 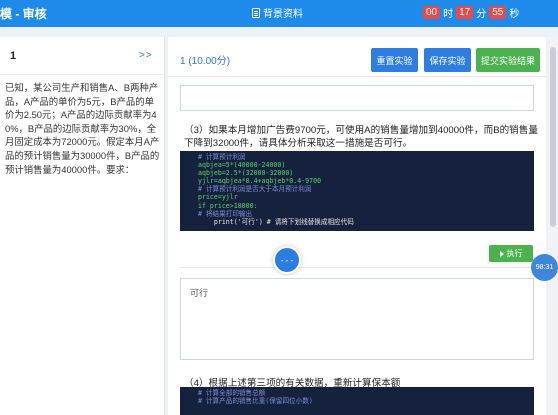 What do you see at coordinates (276, 221) in the screenshot?
I see `code-line: print('可行') # 请将下划线替换成相应代码` at bounding box center [276, 221].